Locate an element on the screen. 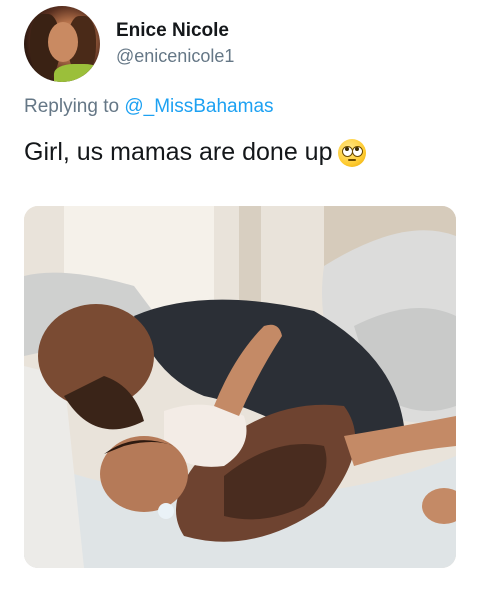 This screenshot has height=599, width=480. emoji-mouth is located at coordinates (352, 159).